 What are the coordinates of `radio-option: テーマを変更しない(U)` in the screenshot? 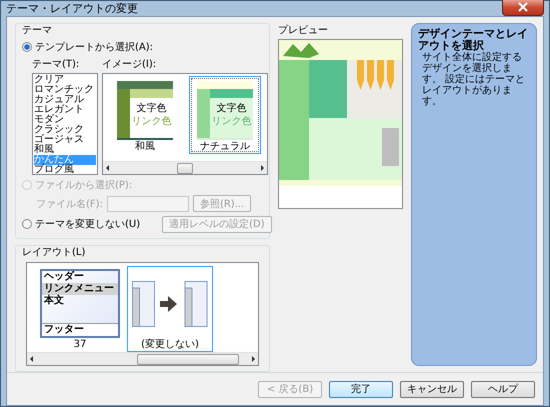 It's located at (81, 224).